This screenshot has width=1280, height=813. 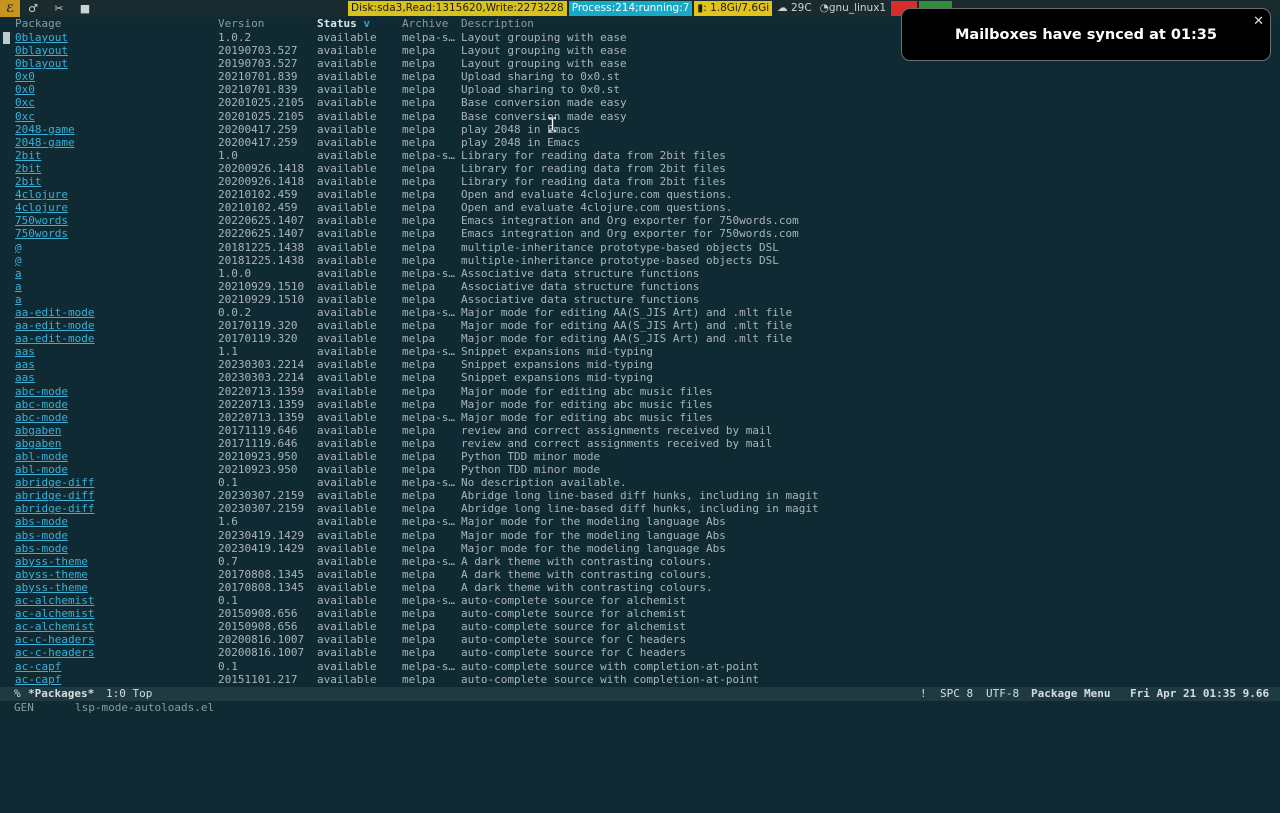 I want to click on modeline-buffer: *Packages*, so click(x=61, y=694).